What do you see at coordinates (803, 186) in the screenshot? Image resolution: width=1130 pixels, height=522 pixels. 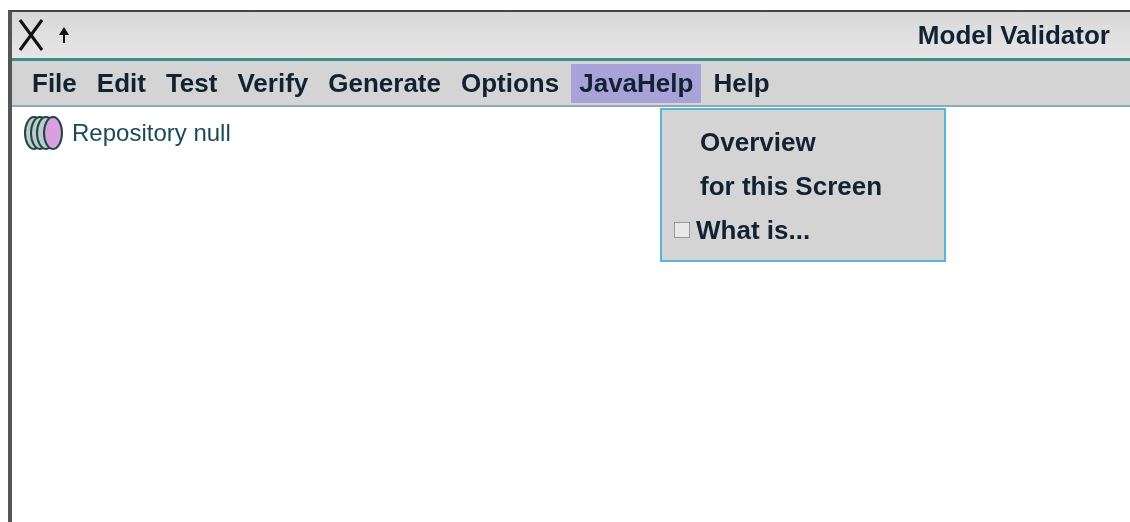 I see `menu-option: for this Screen` at bounding box center [803, 186].